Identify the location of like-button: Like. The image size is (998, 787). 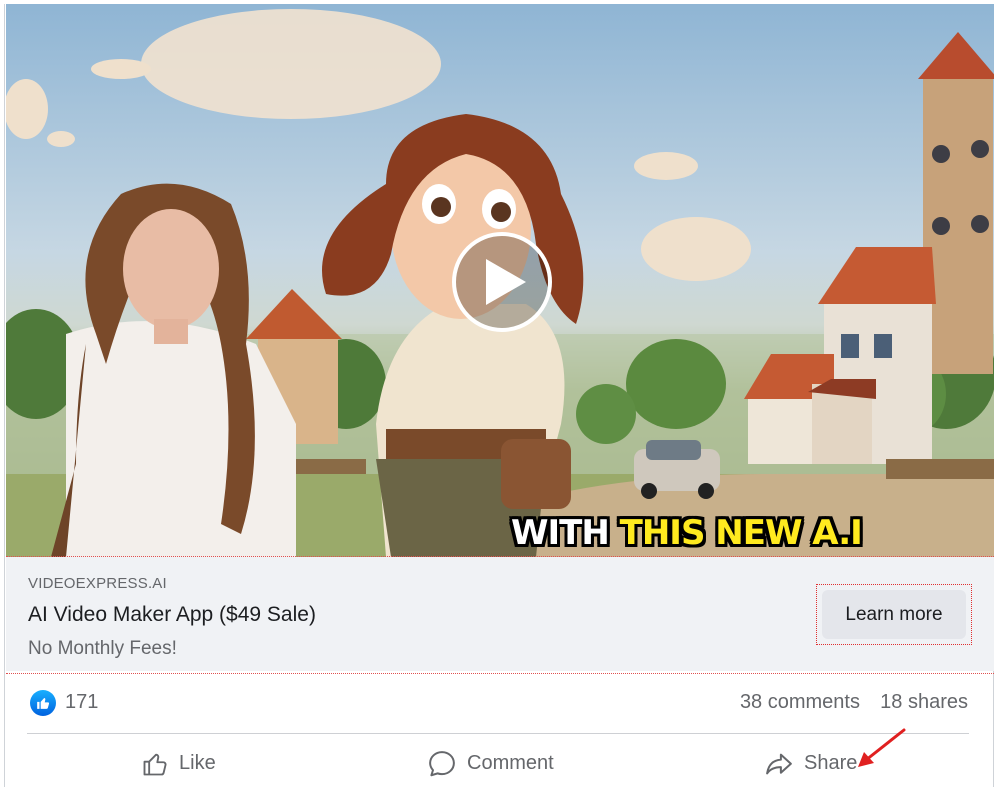
(178, 763).